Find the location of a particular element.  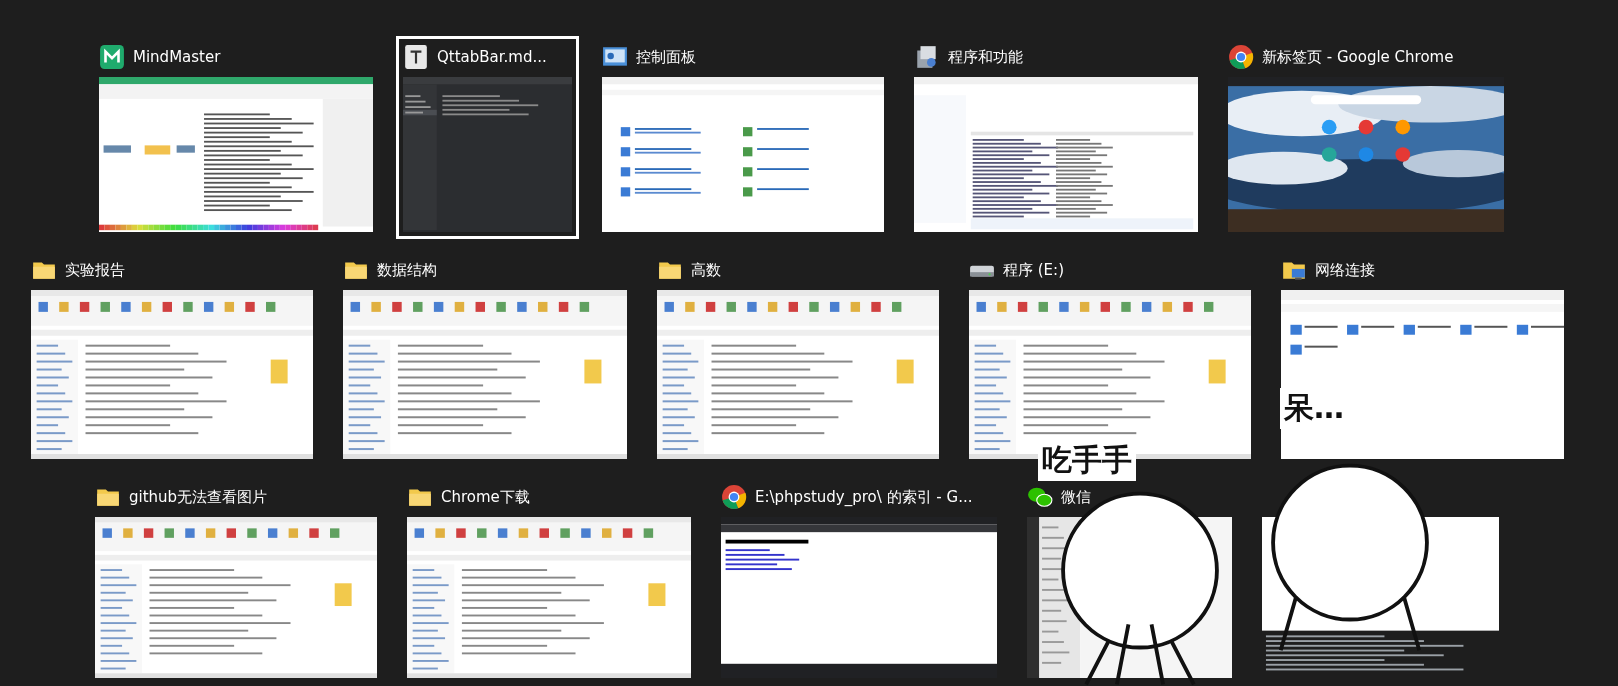

window-title: 程序和功能 is located at coordinates (985, 57).